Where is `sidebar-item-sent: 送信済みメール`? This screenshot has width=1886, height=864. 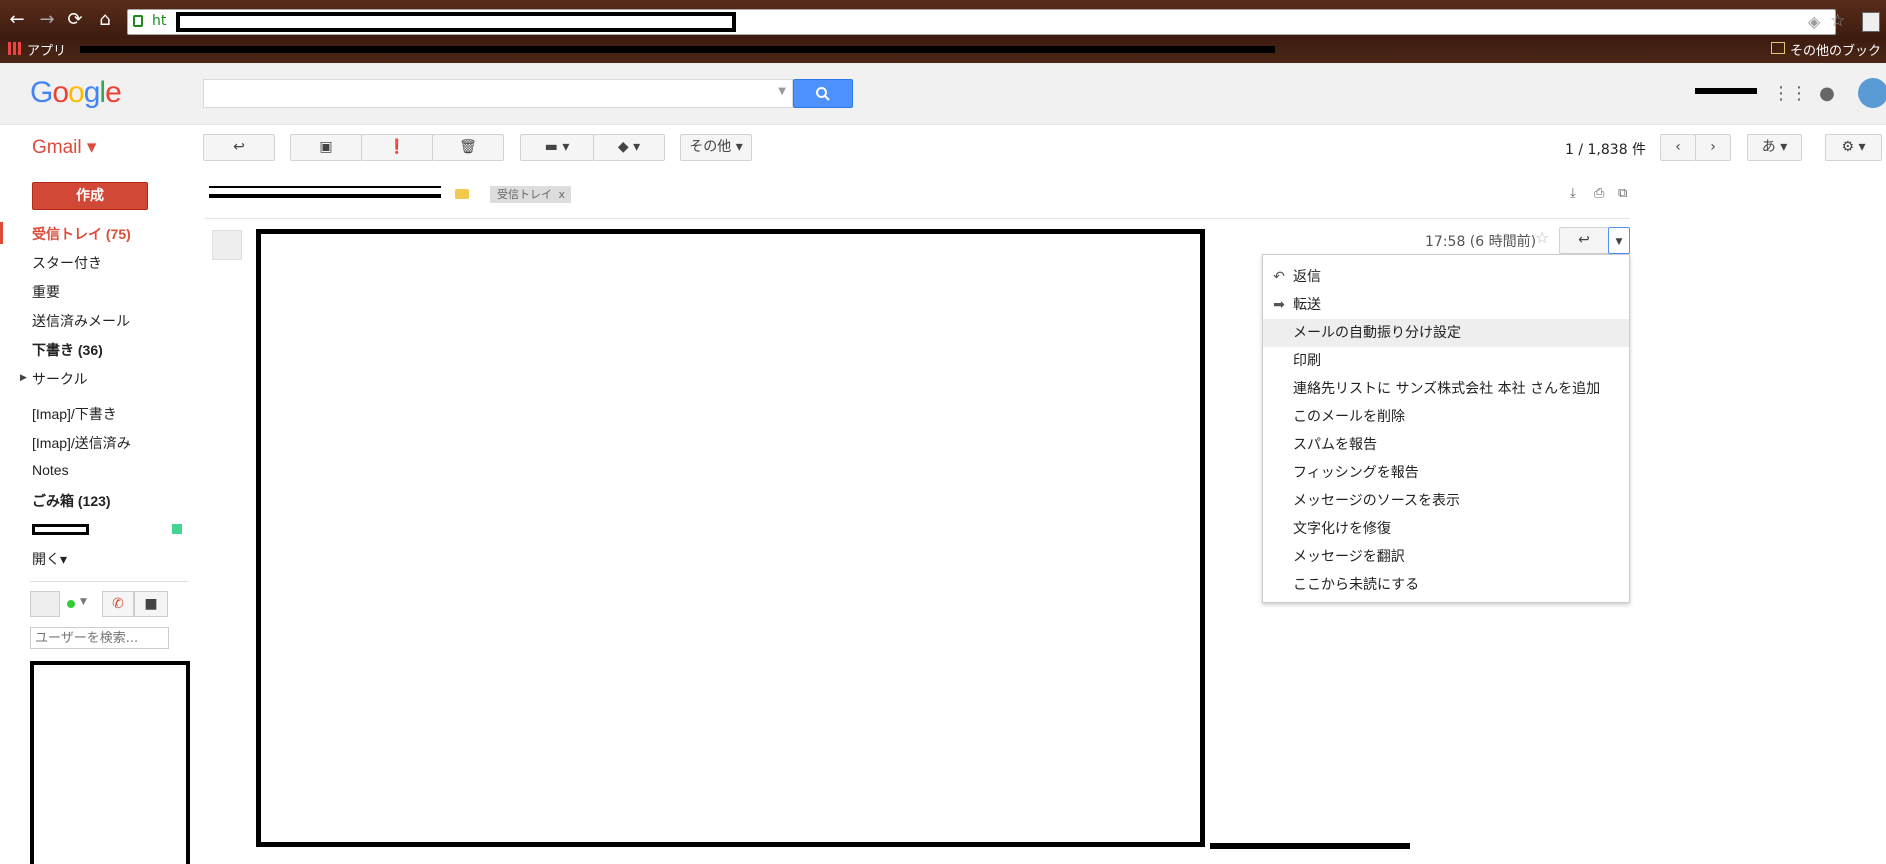 sidebar-item-sent: 送信済みメール is located at coordinates (81, 321).